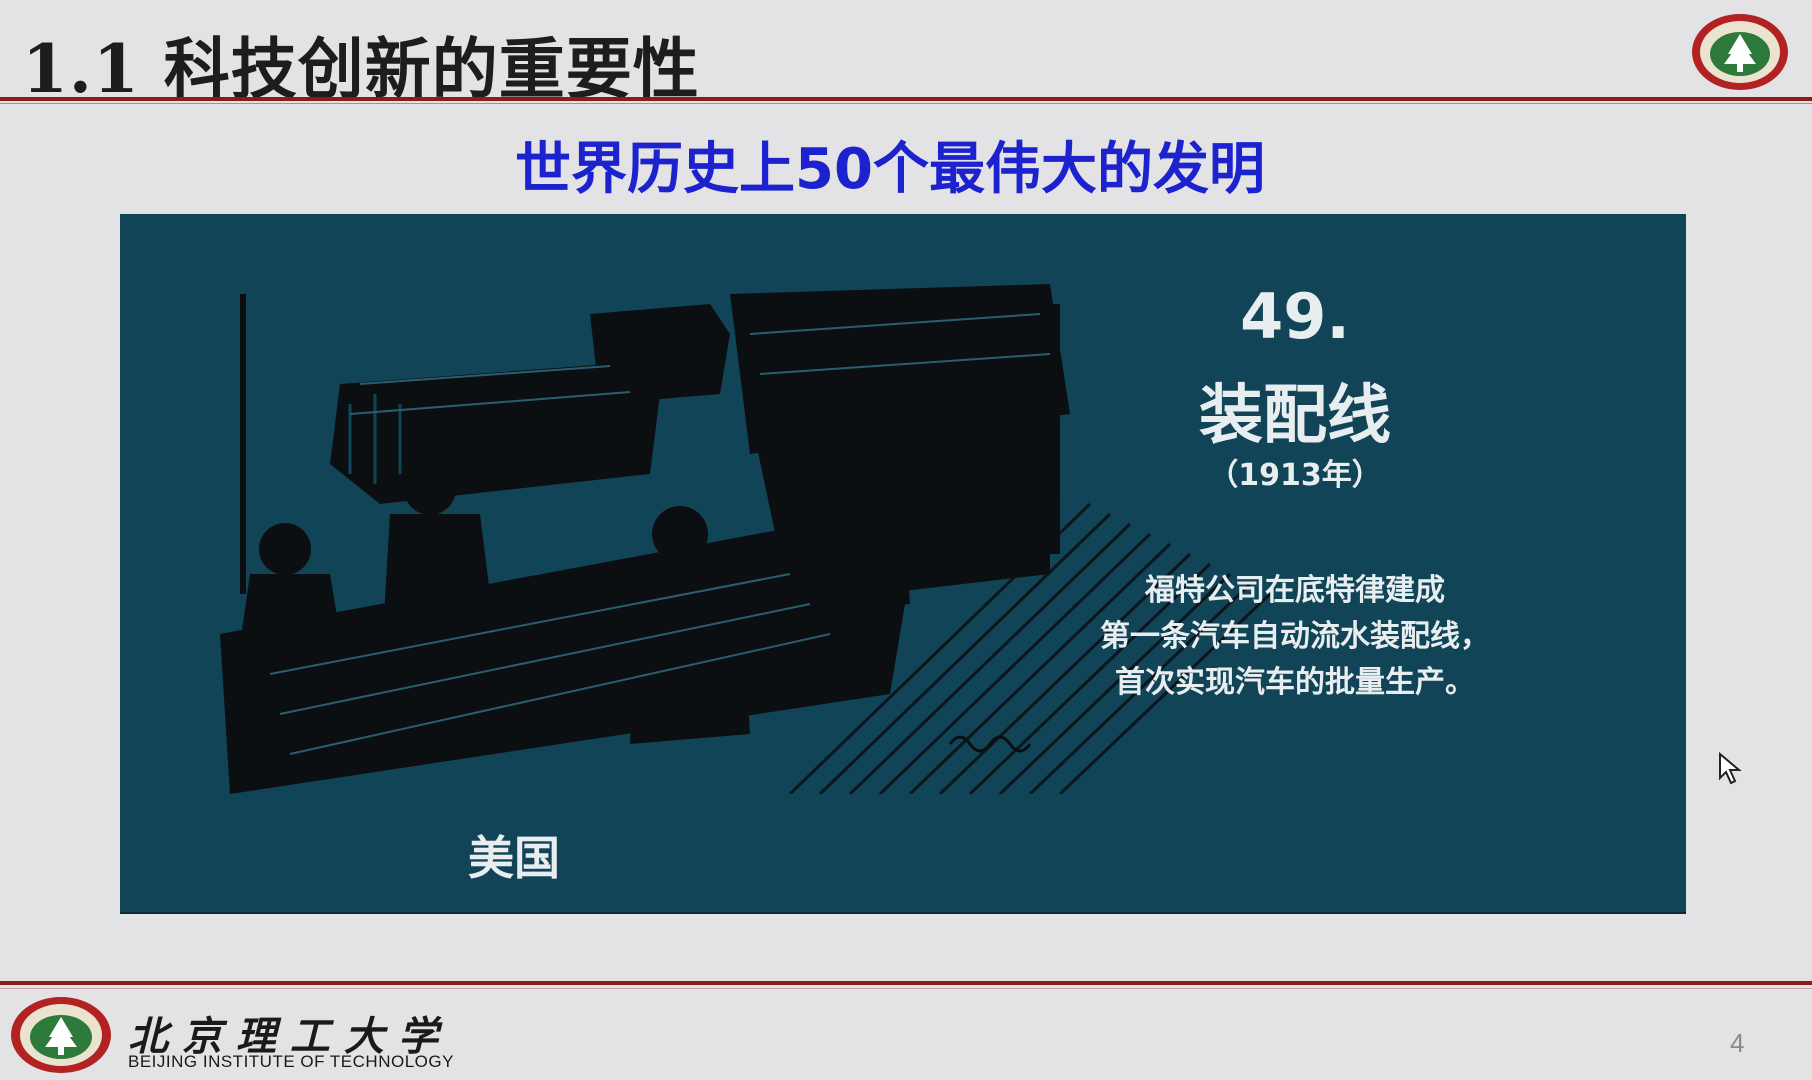 Image resolution: width=1812 pixels, height=1080 pixels. Describe the element at coordinates (1295, 475) in the screenshot. I see `invention-year: （1913年）` at that location.